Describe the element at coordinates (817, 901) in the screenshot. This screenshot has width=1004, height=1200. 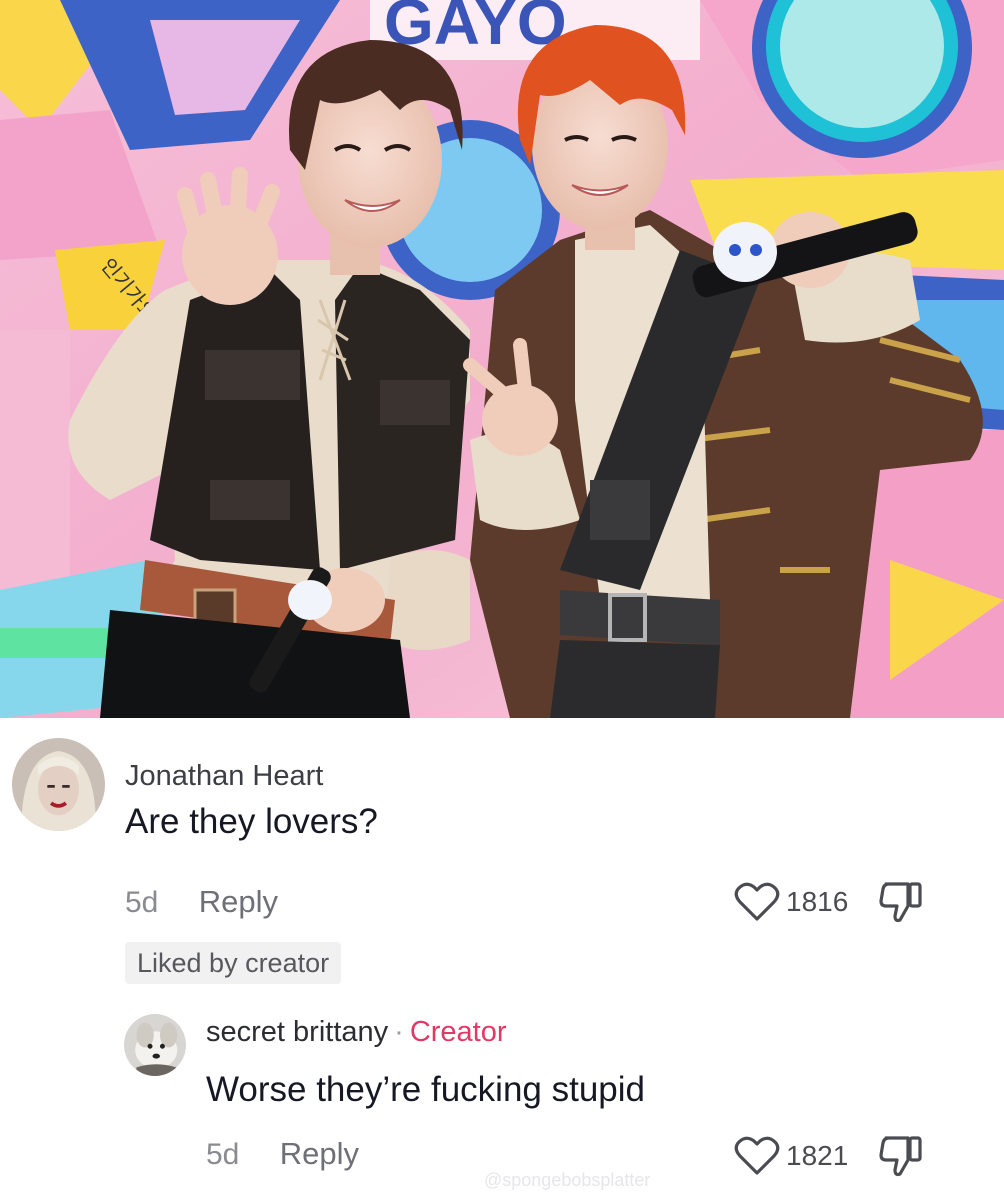
I see `like-count: 1816` at that location.